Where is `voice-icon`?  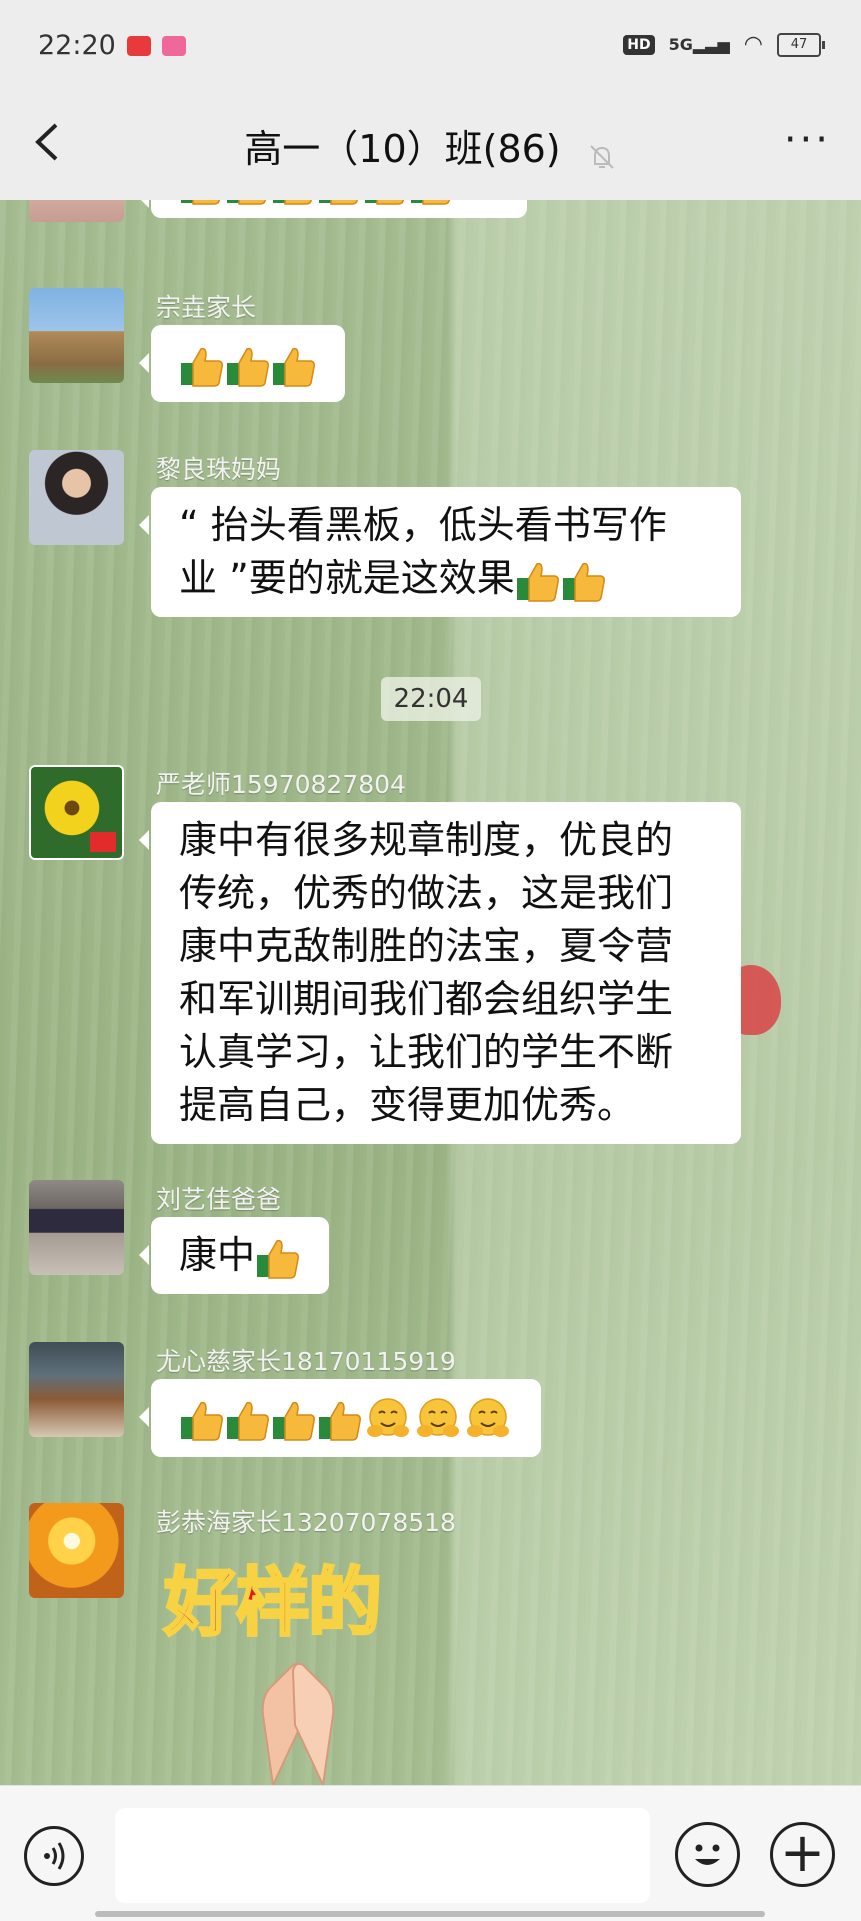
voice-icon is located at coordinates (54, 1856).